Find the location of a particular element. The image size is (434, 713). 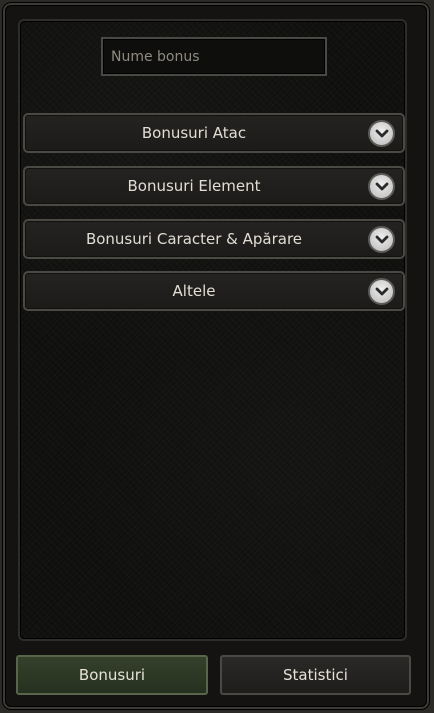

category-label: Bonusuri Caracter & Apărare is located at coordinates (194, 239).